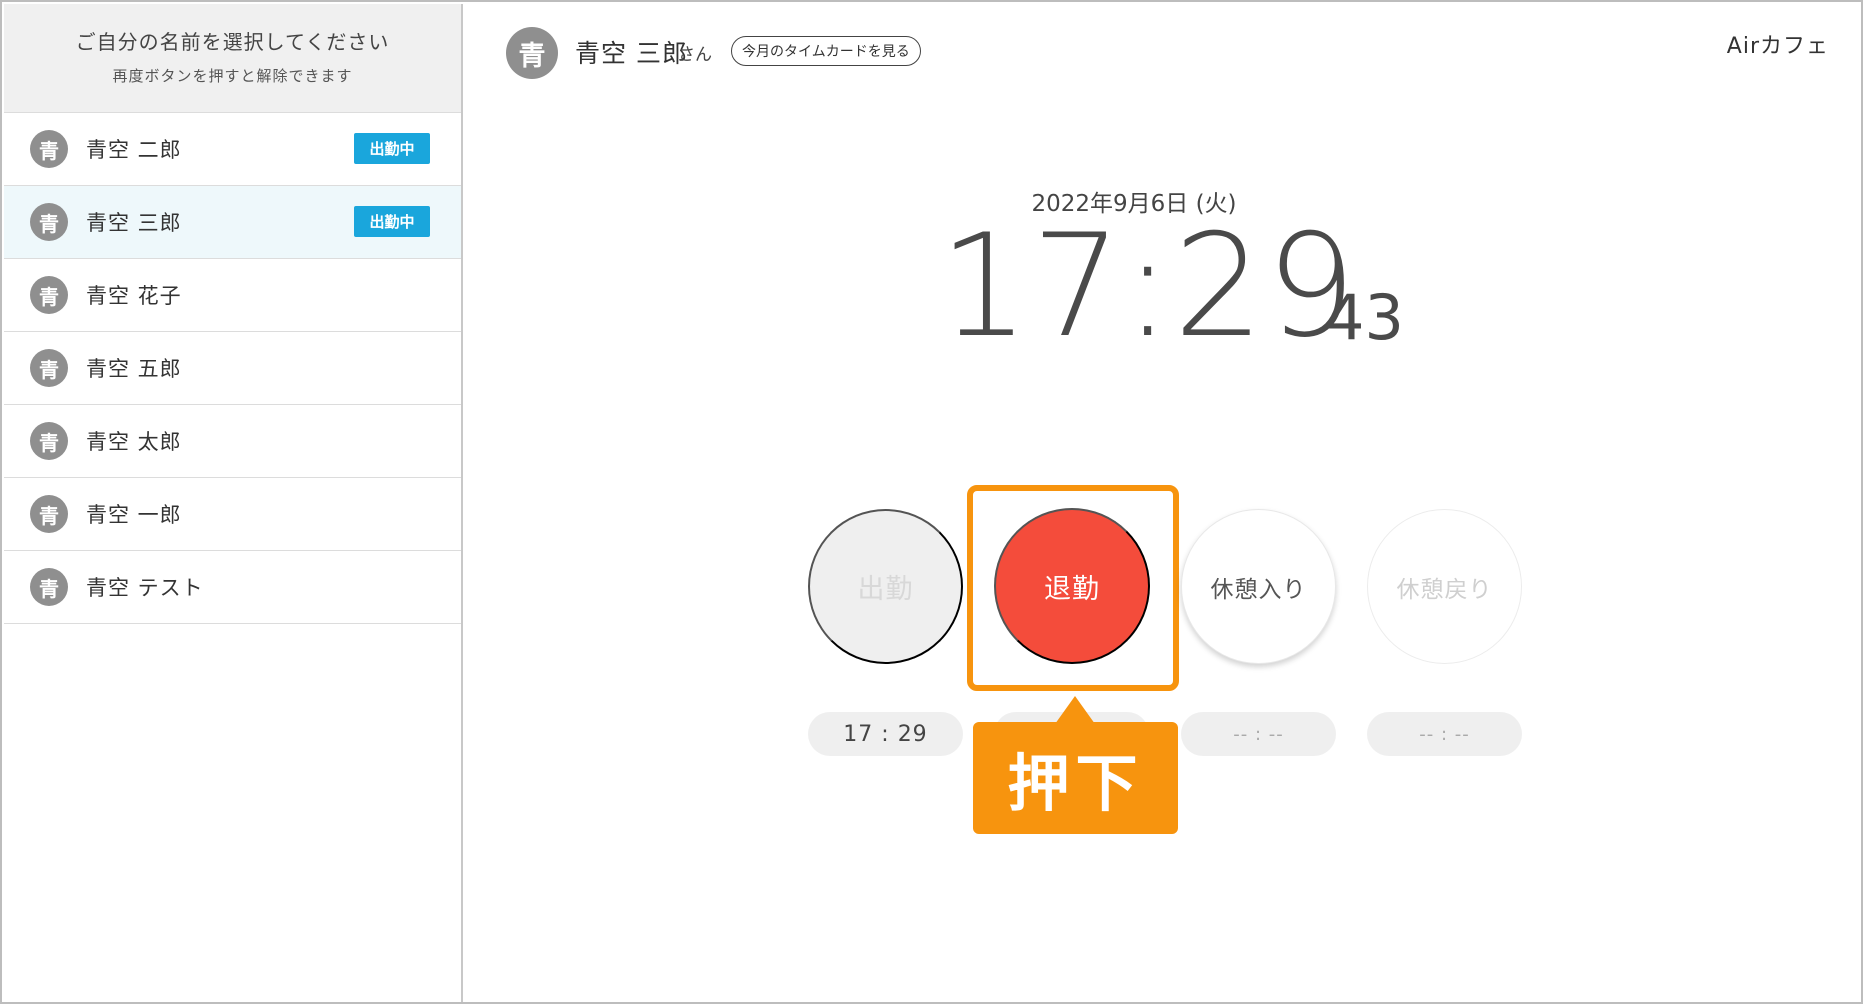  Describe the element at coordinates (134, 296) in the screenshot. I see `employee-name: 青空 花子` at that location.